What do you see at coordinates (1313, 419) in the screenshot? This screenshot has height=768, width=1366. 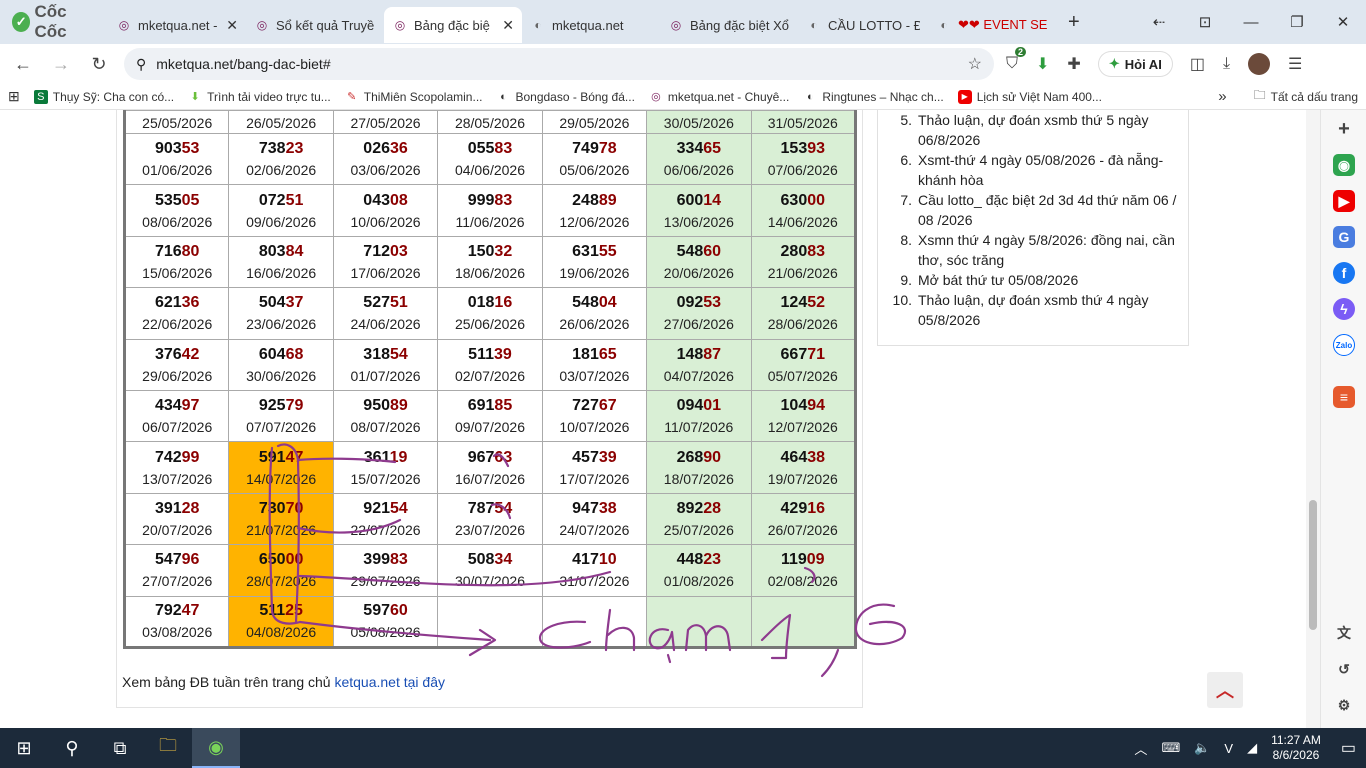 I see `page-scrollbar` at bounding box center [1313, 419].